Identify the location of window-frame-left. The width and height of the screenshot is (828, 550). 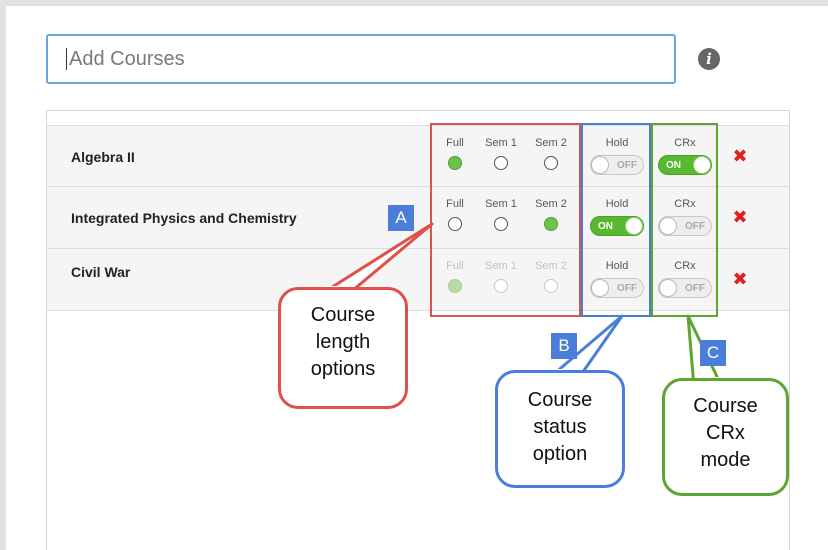
(3, 275).